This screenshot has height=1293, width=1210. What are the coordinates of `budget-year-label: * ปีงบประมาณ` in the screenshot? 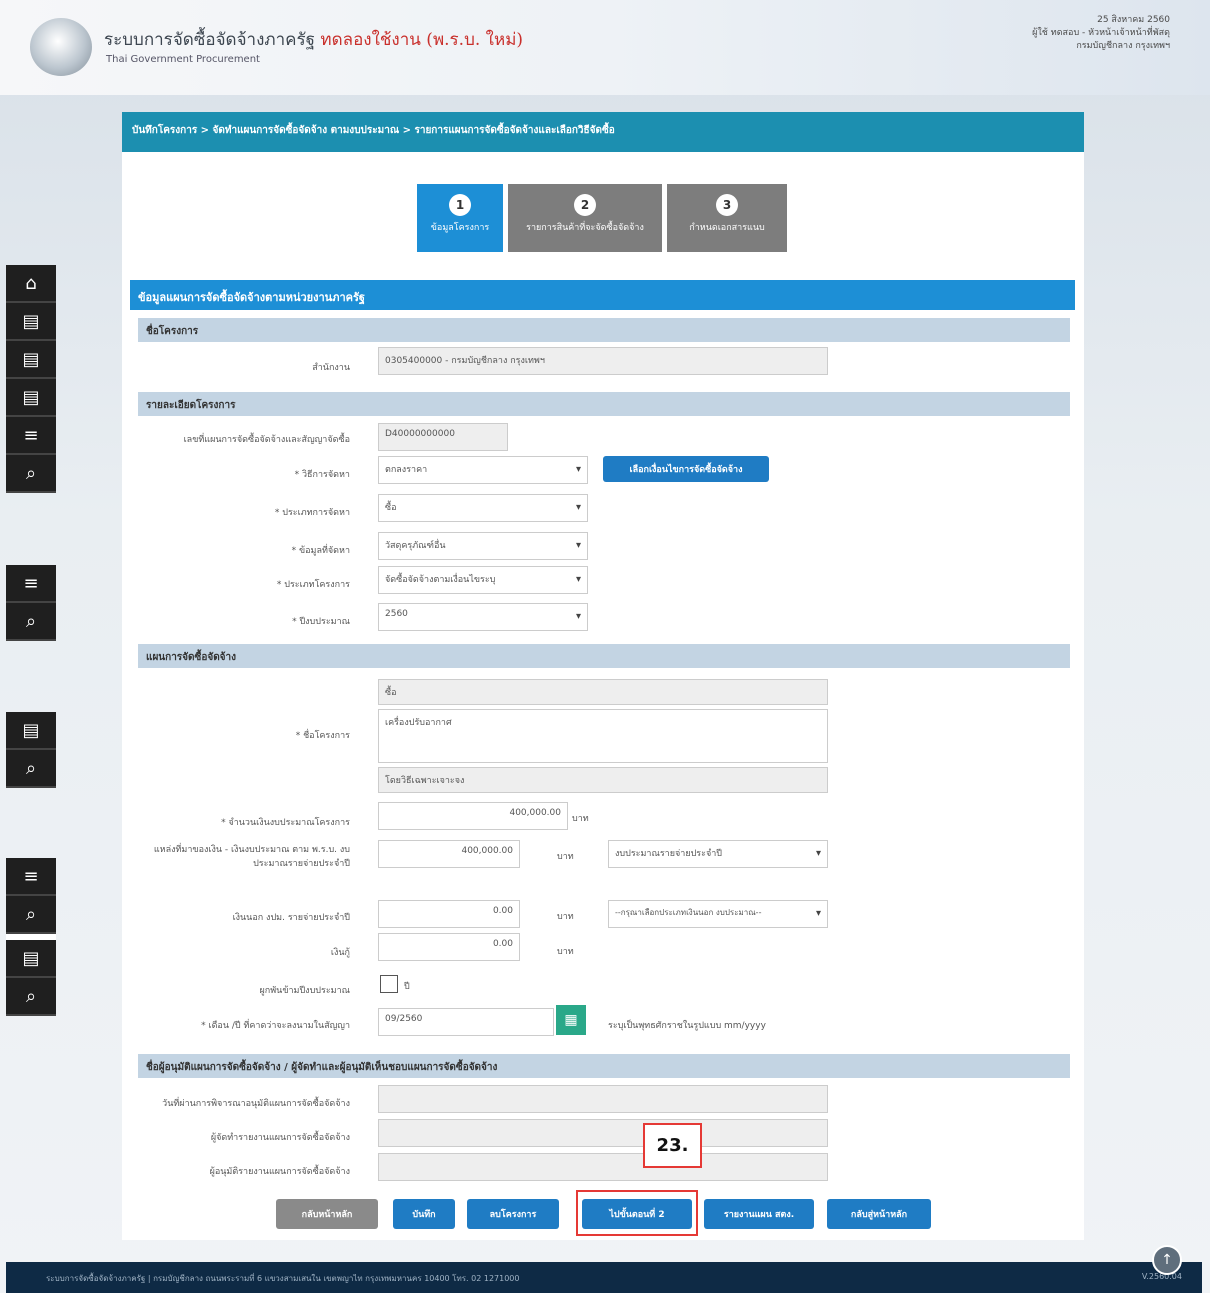 It's located at (321, 622).